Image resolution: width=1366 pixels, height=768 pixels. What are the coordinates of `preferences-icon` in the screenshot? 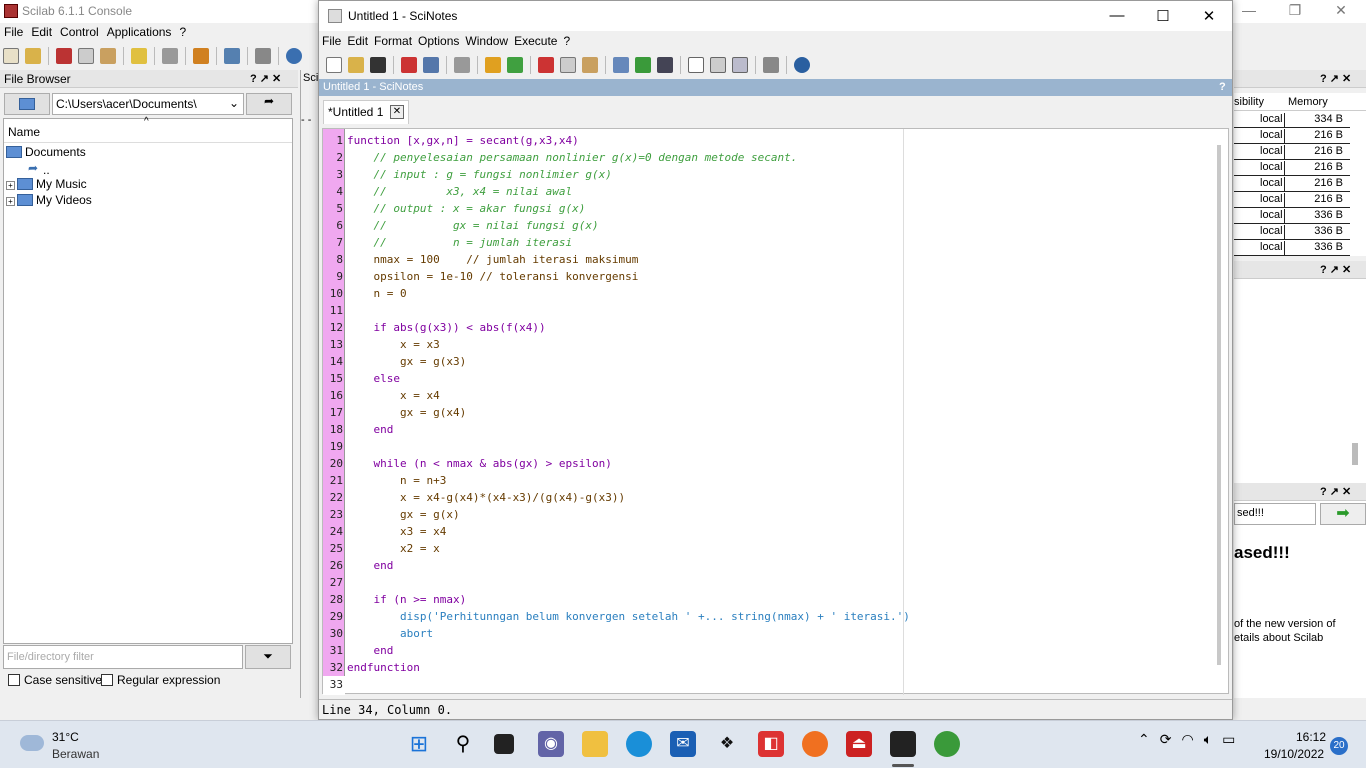 It's located at (263, 56).